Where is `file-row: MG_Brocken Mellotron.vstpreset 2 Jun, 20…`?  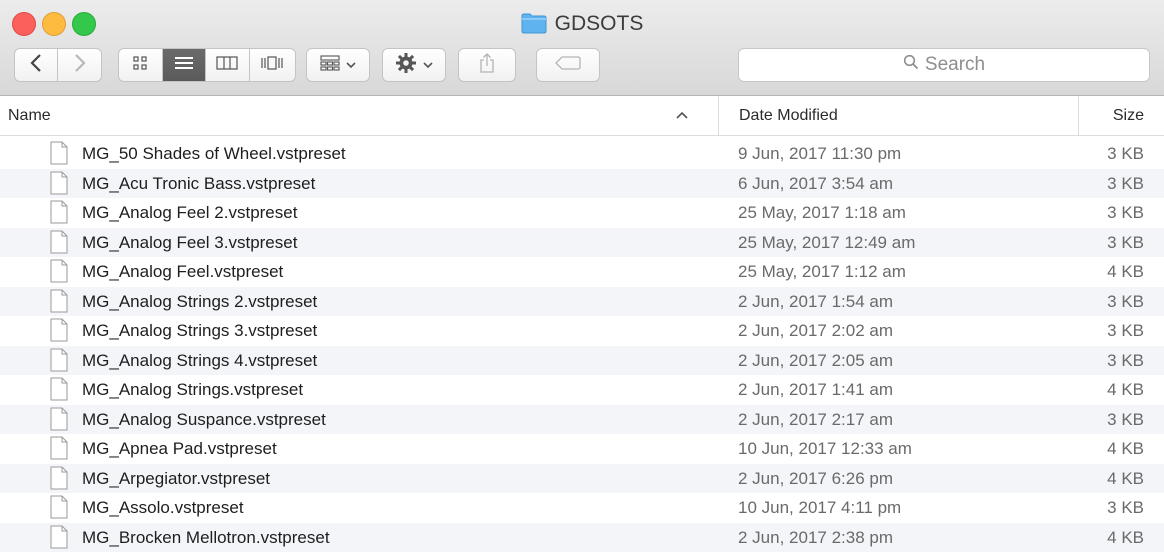 file-row: MG_Brocken Mellotron.vstpreset 2 Jun, 20… is located at coordinates (582, 538).